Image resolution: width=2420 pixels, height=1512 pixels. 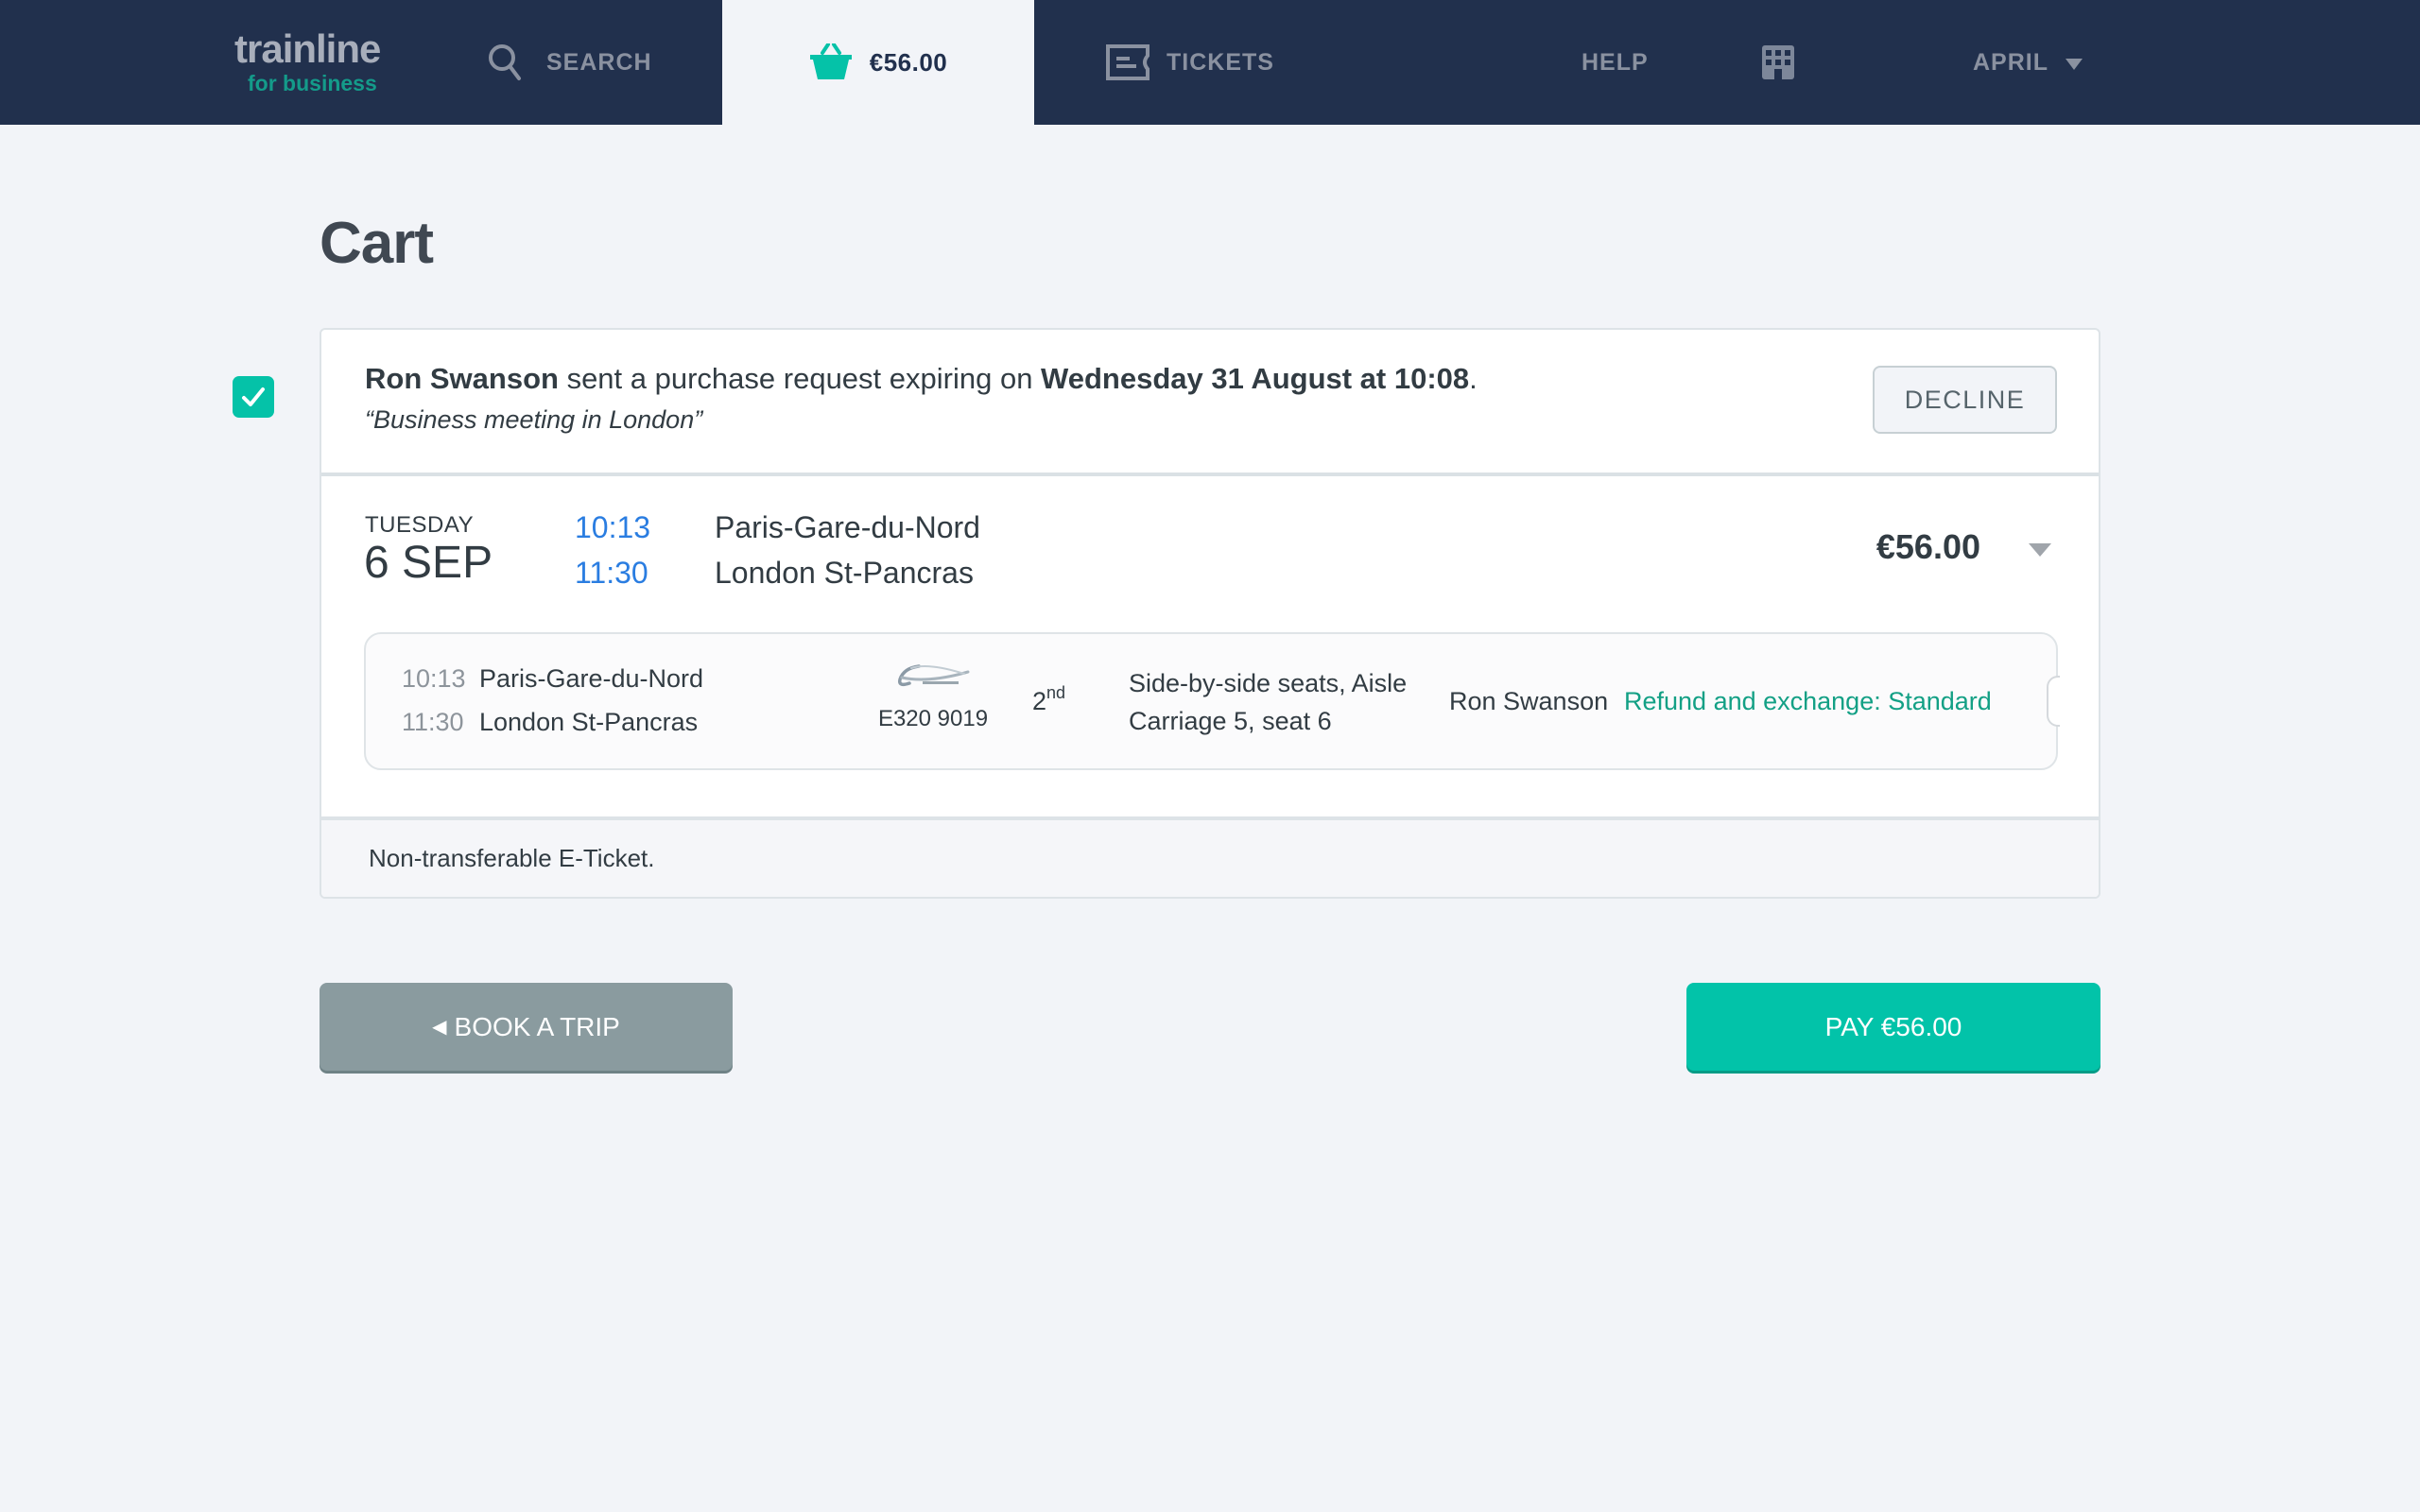 What do you see at coordinates (934, 675) in the screenshot?
I see `eurostar-logo-icon` at bounding box center [934, 675].